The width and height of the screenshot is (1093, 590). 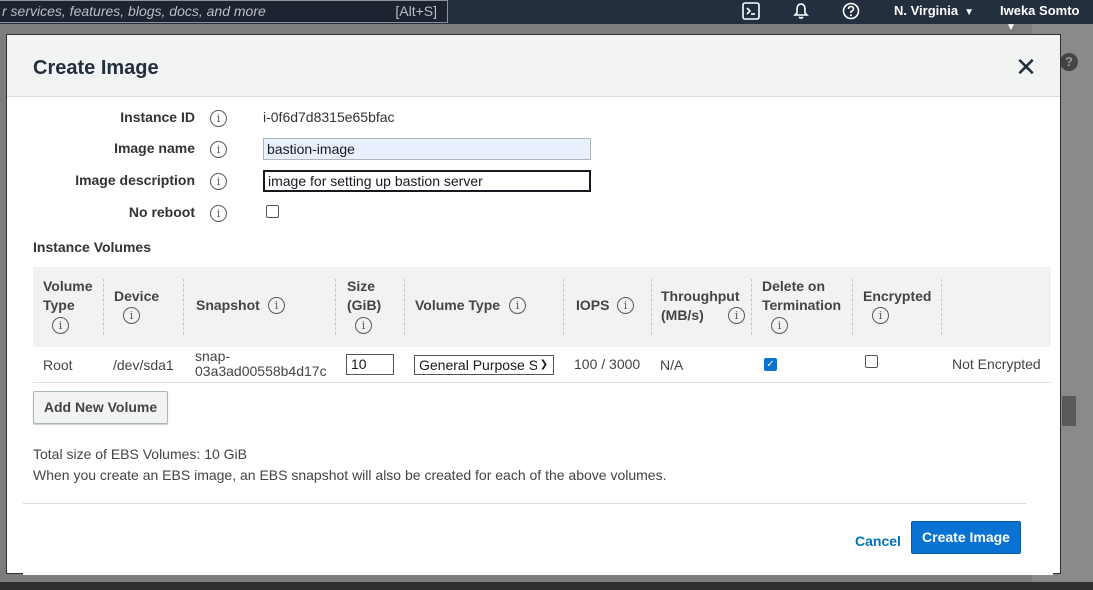 What do you see at coordinates (96, 68) in the screenshot?
I see `dialog-title: Create Image` at bounding box center [96, 68].